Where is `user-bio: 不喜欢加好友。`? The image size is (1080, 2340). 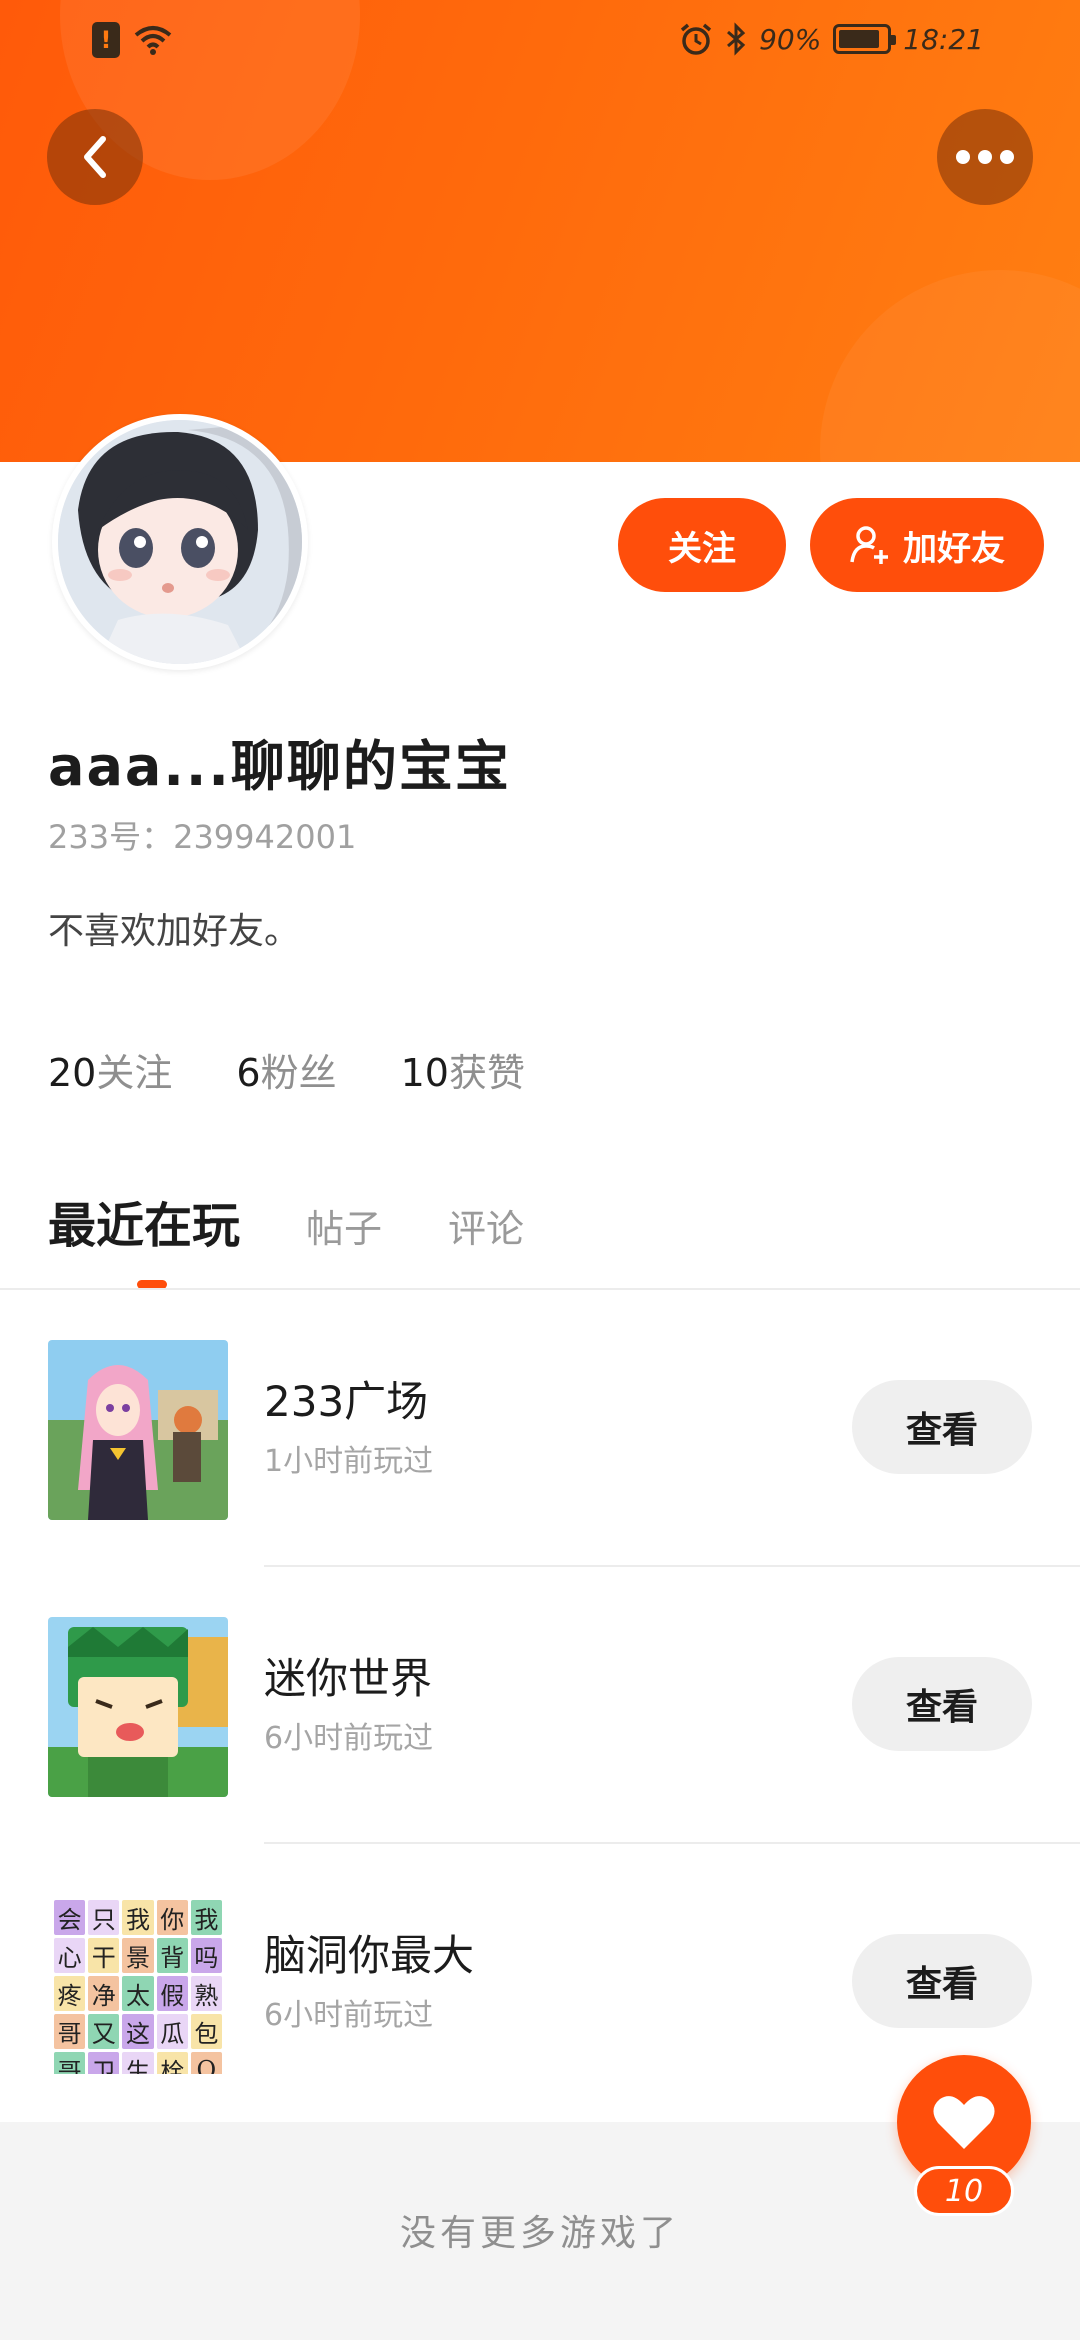
user-bio: 不喜欢加好友。 is located at coordinates (174, 931).